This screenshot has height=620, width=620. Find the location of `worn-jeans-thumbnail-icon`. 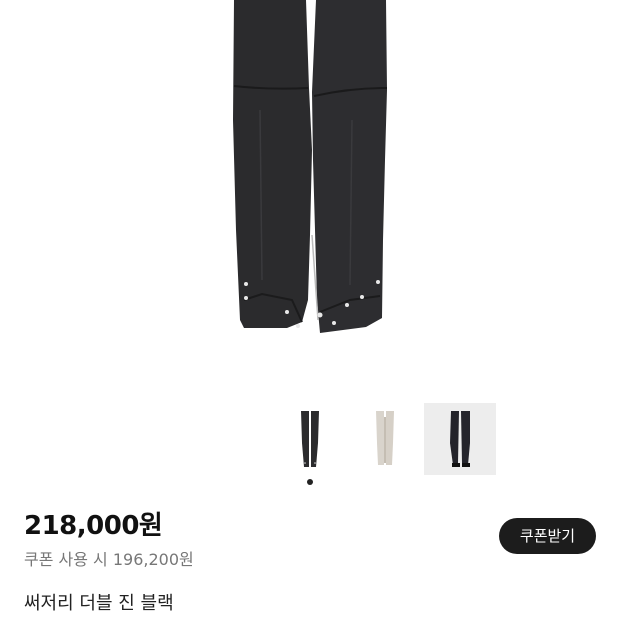

worn-jeans-thumbnail-icon is located at coordinates (460, 439).